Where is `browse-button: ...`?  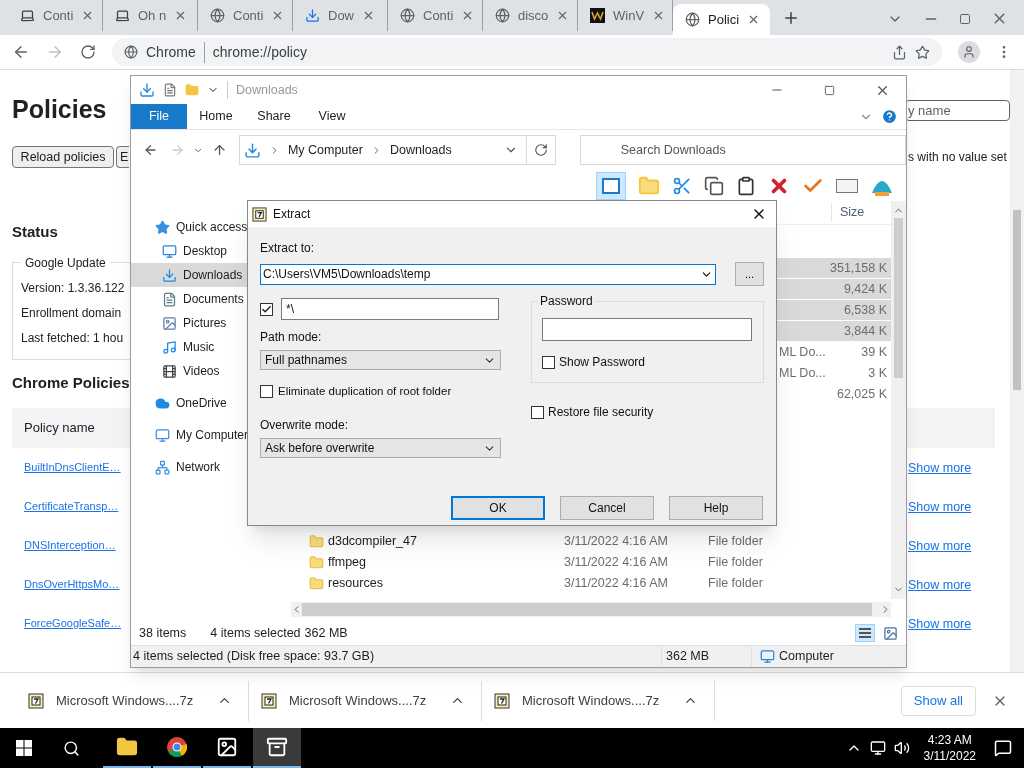
browse-button: ... is located at coordinates (749, 274).